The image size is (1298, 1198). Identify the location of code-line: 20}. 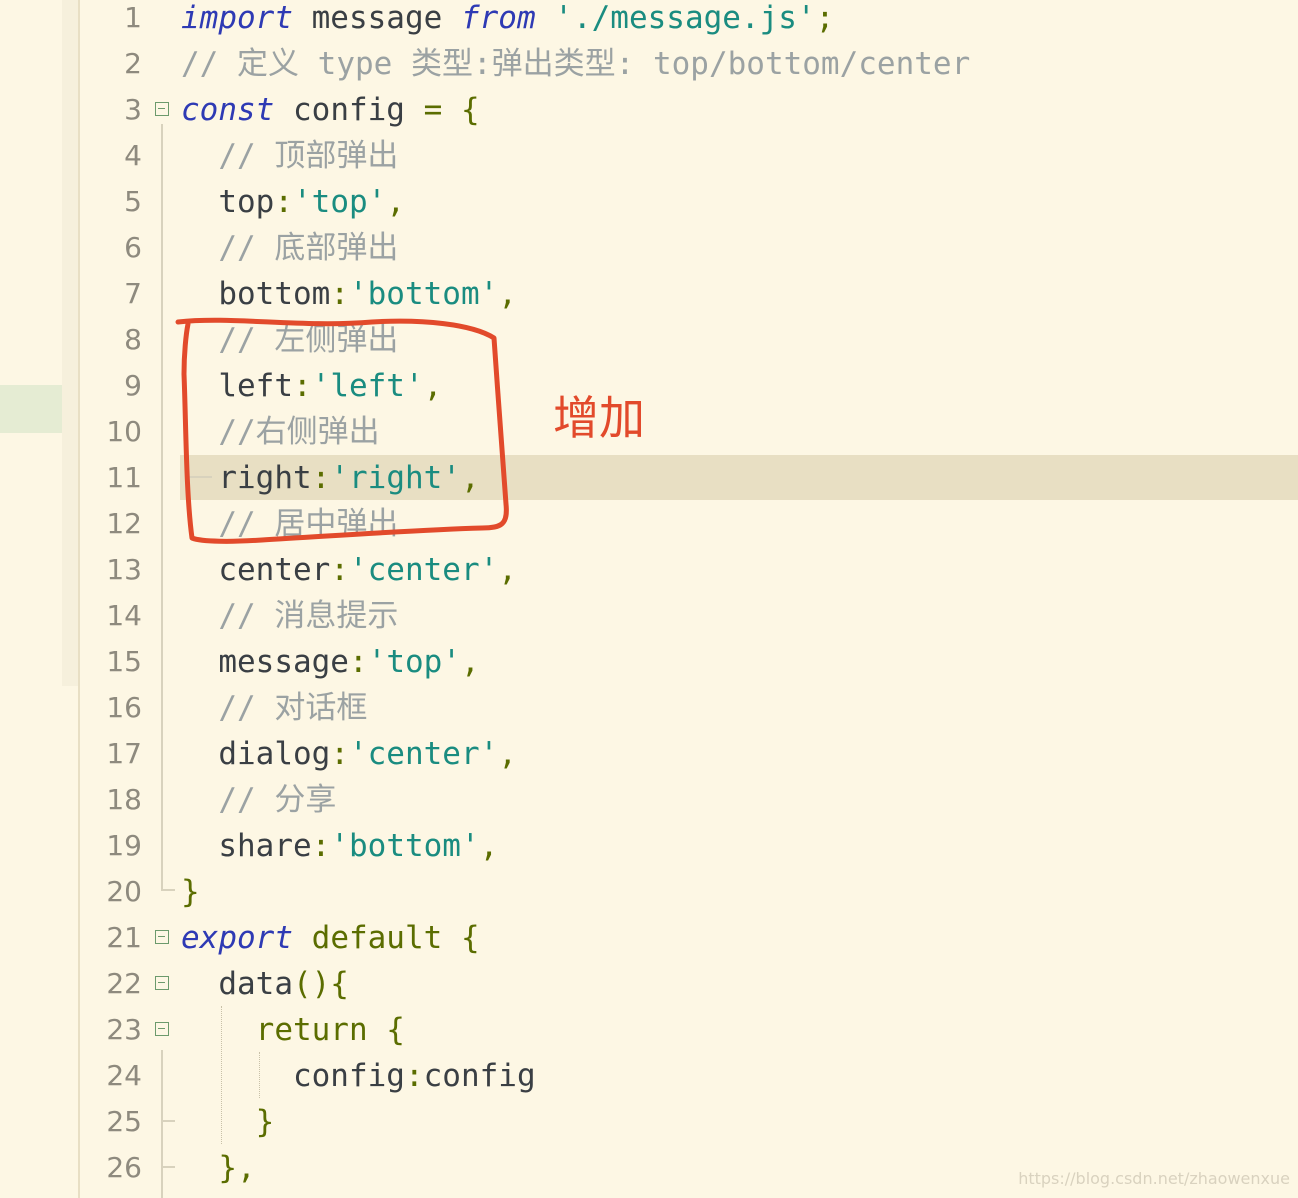
(649, 892).